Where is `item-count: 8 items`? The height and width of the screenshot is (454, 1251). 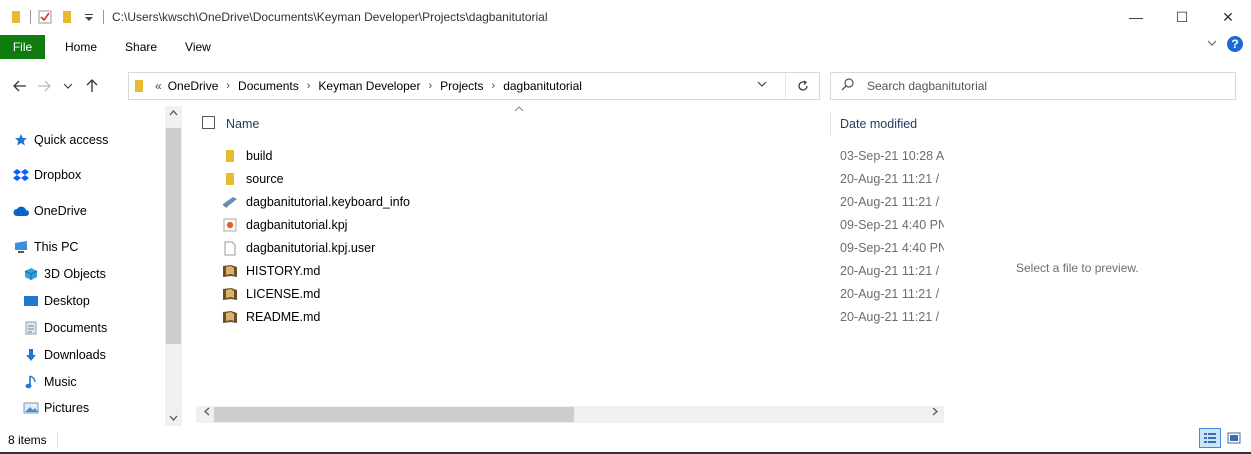 item-count: 8 items is located at coordinates (27, 440).